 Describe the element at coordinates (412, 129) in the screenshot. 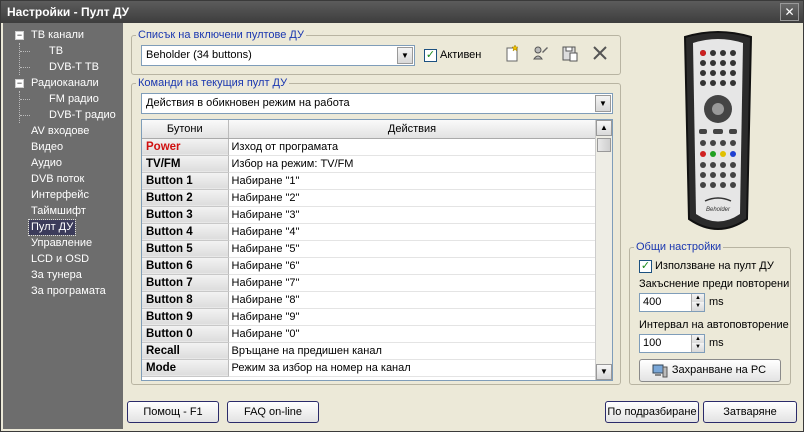

I see `column-header-actions: Действия` at that location.